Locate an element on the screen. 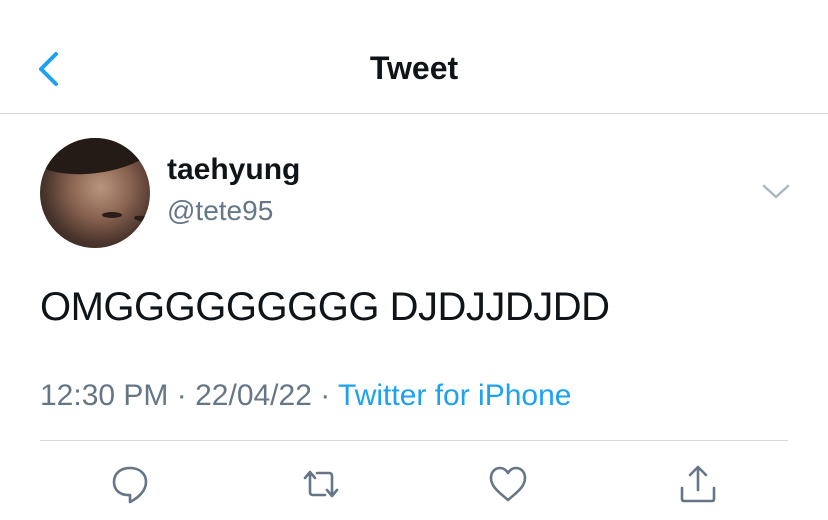 The image size is (828, 520). tweet-meta: 12:30 PM · 22/04/22 · Twitter for iPhone is located at coordinates (305, 396).